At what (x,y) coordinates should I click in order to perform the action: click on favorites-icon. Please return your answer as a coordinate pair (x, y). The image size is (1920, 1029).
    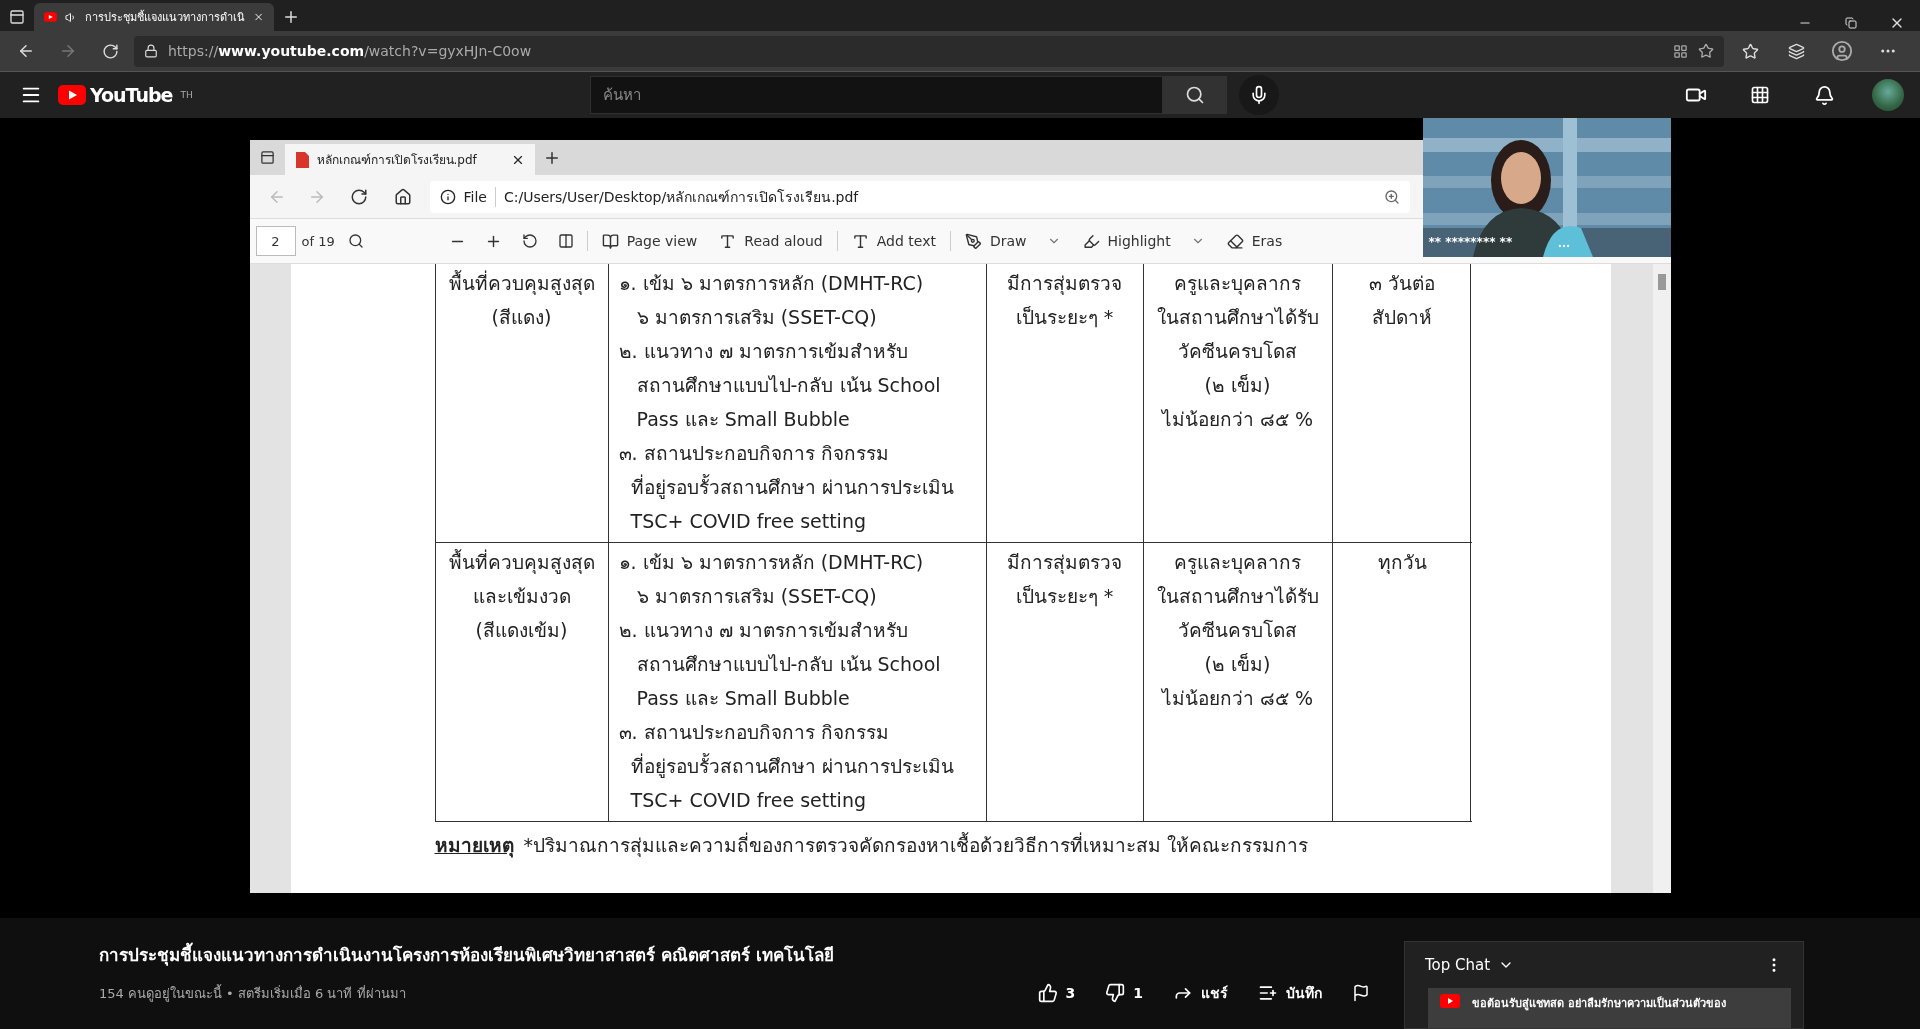
    Looking at the image, I should click on (1750, 51).